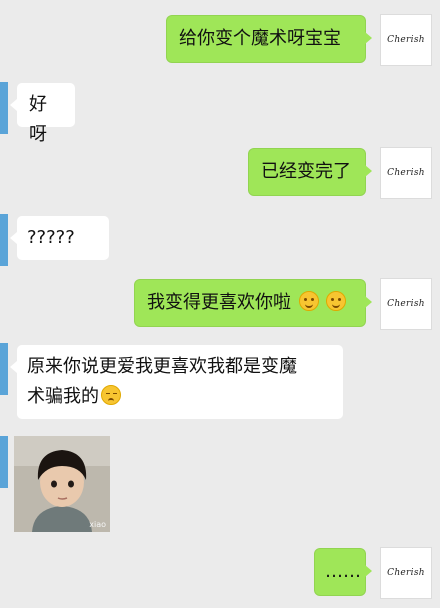  I want to click on message-bubble-received: 原来你说更爱我更喜欢我都是变魔 术骗我的, so click(177, 382).